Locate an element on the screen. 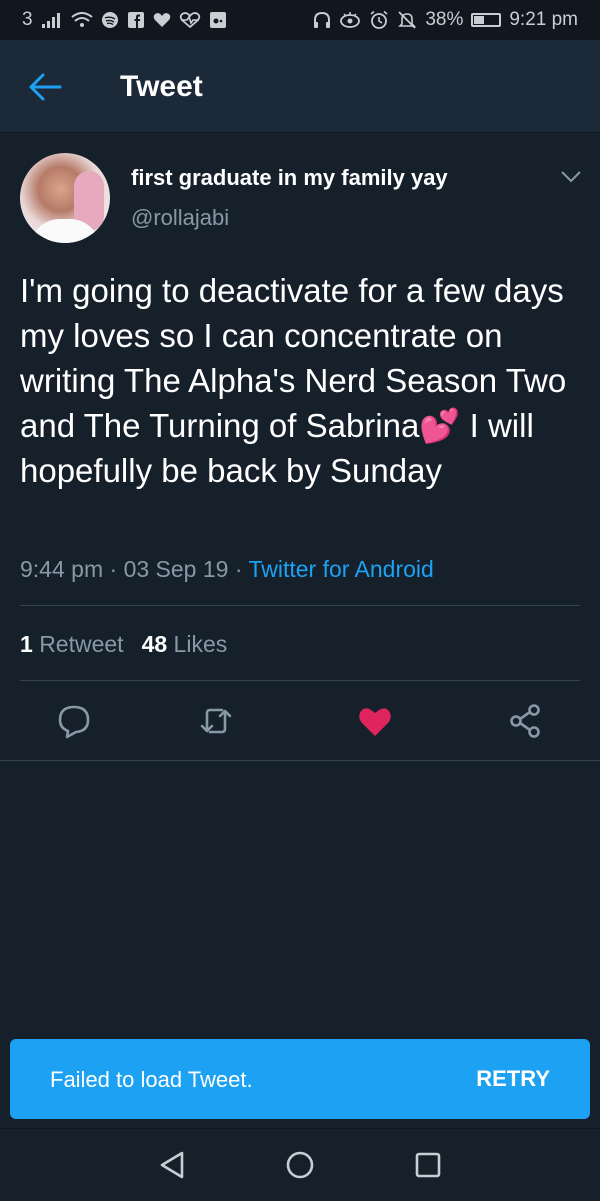  status-bar: 3 38% 9:21 pm is located at coordinates (300, 20).